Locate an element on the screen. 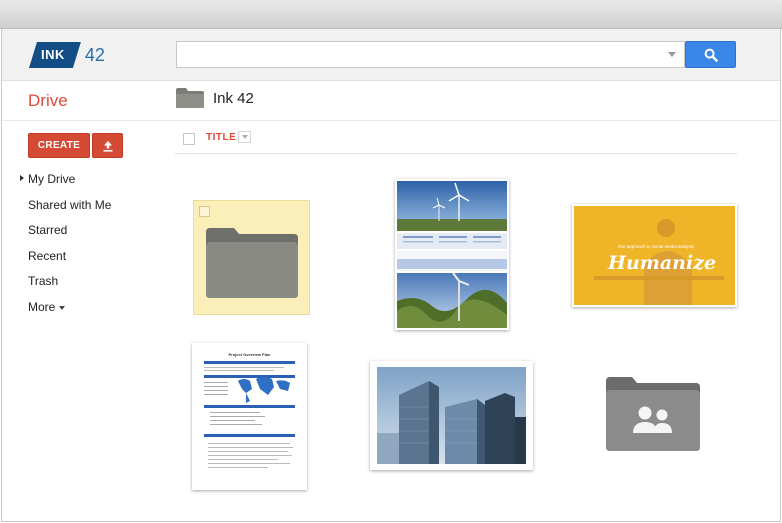 This screenshot has width=782, height=523. sidebar-item-starred: Starred is located at coordinates (65, 234).